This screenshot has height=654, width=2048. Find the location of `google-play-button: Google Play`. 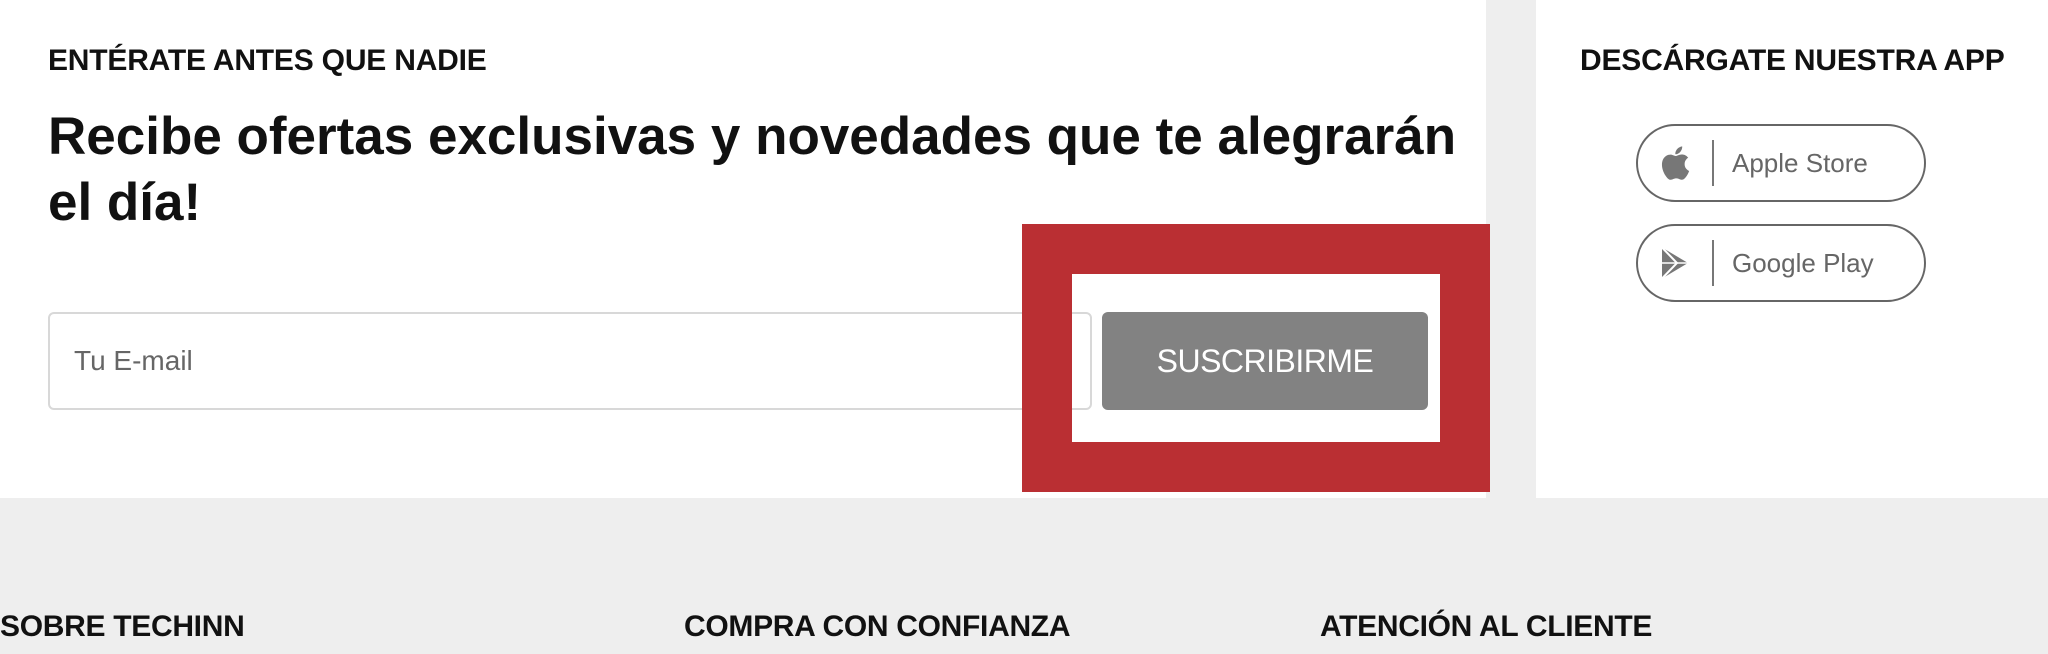

google-play-button: Google Play is located at coordinates (1781, 263).